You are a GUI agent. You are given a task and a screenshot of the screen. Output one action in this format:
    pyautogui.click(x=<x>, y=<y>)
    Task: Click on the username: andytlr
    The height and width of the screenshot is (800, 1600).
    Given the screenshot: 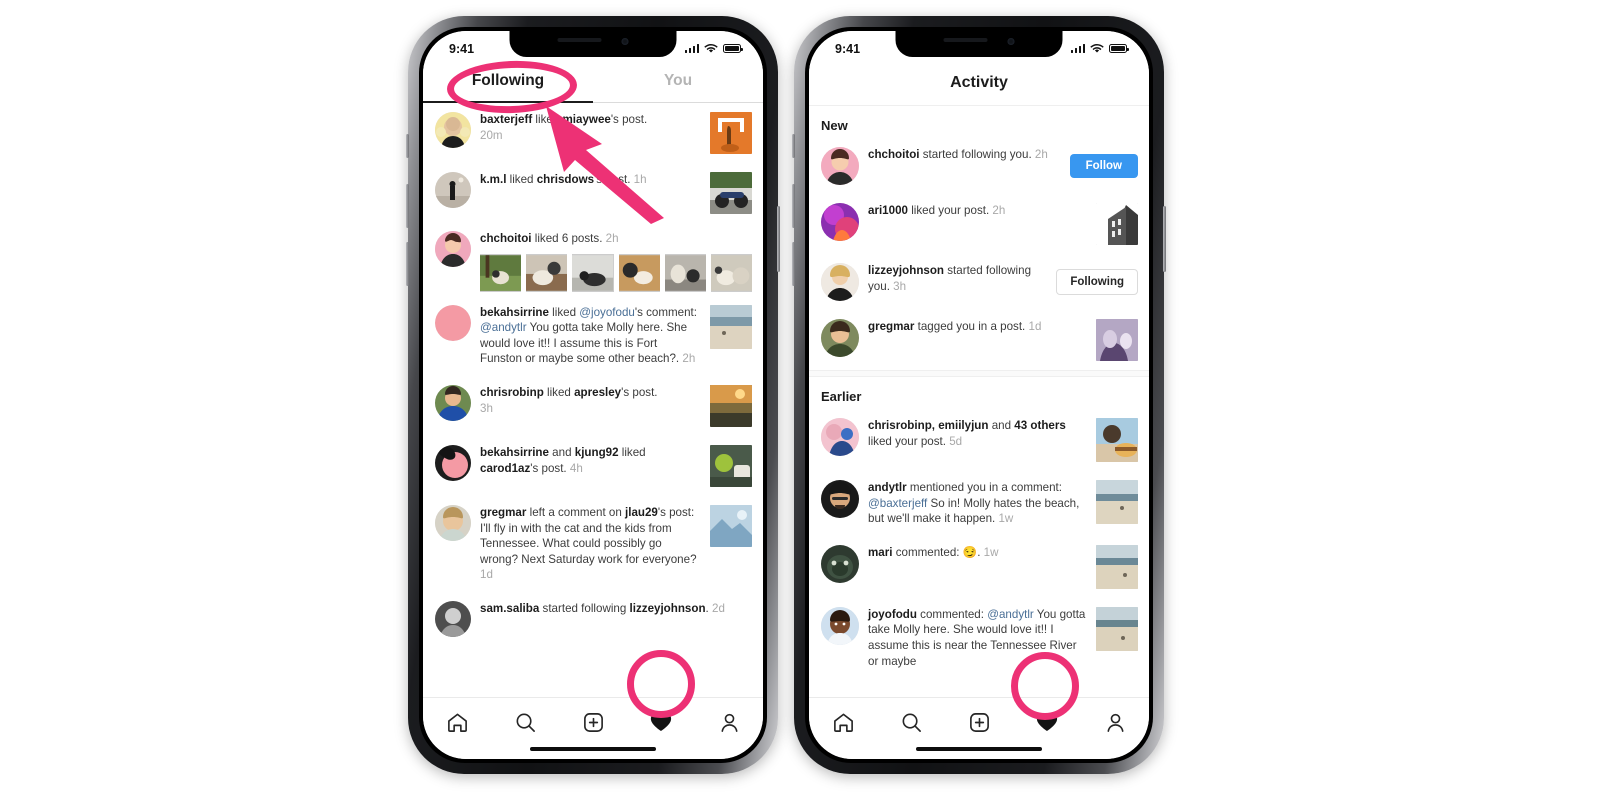 What is the action you would take?
    pyautogui.click(x=887, y=487)
    